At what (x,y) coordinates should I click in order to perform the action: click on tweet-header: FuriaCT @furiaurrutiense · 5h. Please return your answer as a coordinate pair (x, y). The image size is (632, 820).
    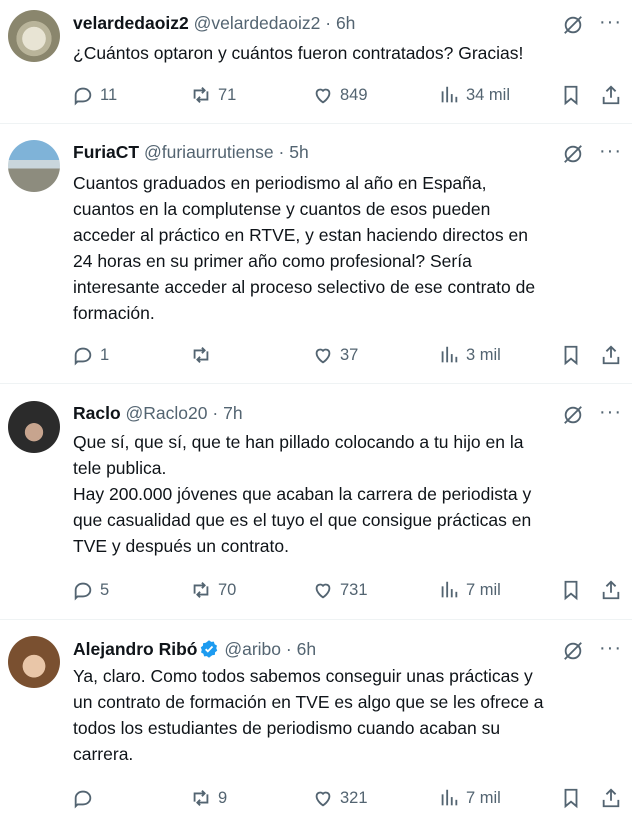
    Looking at the image, I should click on (191, 152).